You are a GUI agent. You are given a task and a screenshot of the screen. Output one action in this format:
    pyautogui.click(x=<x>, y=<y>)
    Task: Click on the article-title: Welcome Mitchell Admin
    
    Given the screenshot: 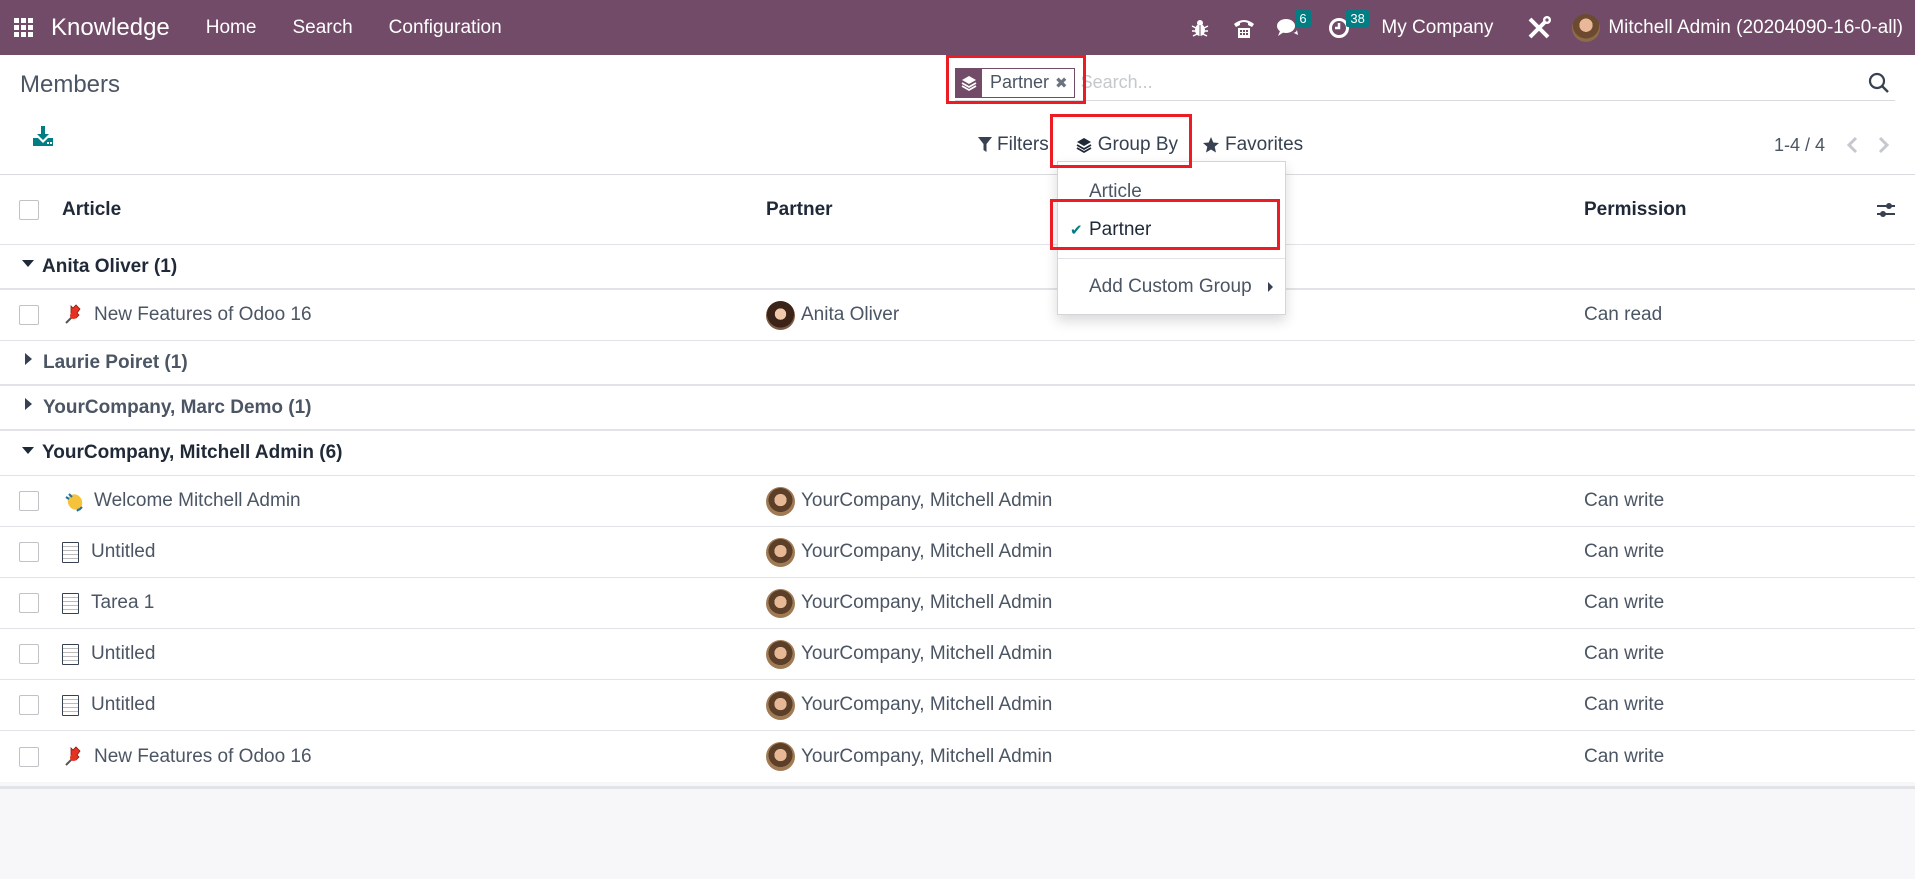 What is the action you would take?
    pyautogui.click(x=197, y=500)
    